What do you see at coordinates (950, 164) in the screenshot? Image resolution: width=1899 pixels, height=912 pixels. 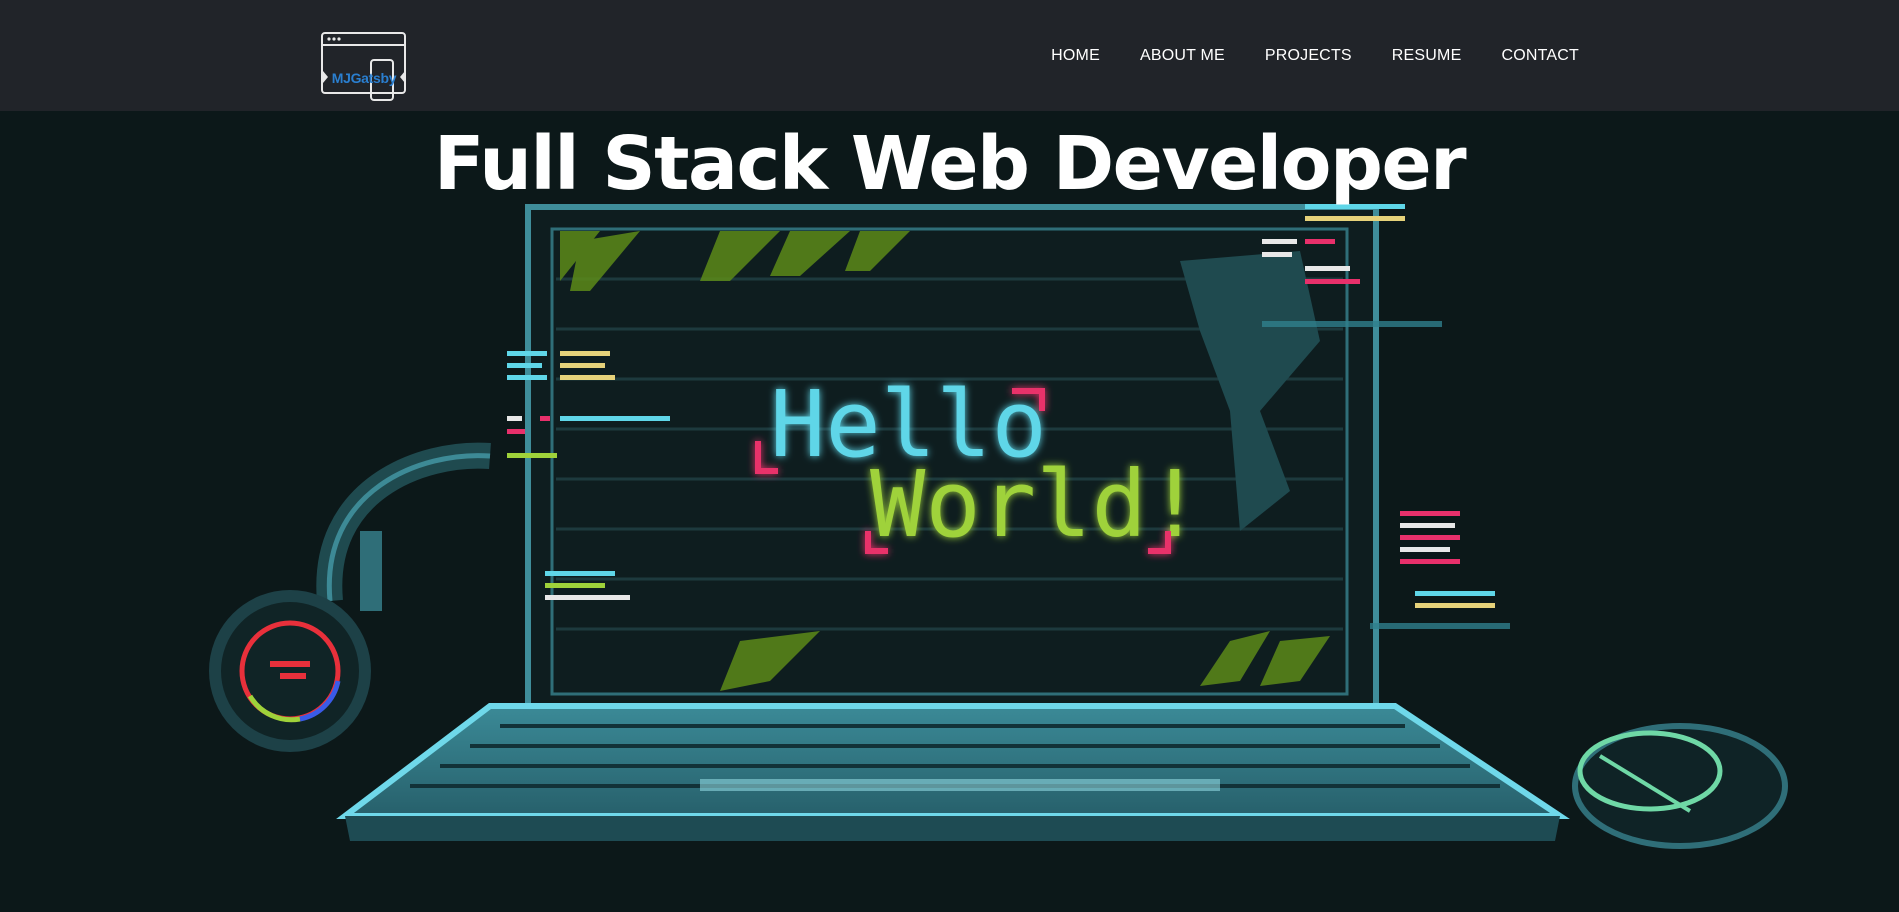 I see `hero-title: Full Stack Web Developer` at bounding box center [950, 164].